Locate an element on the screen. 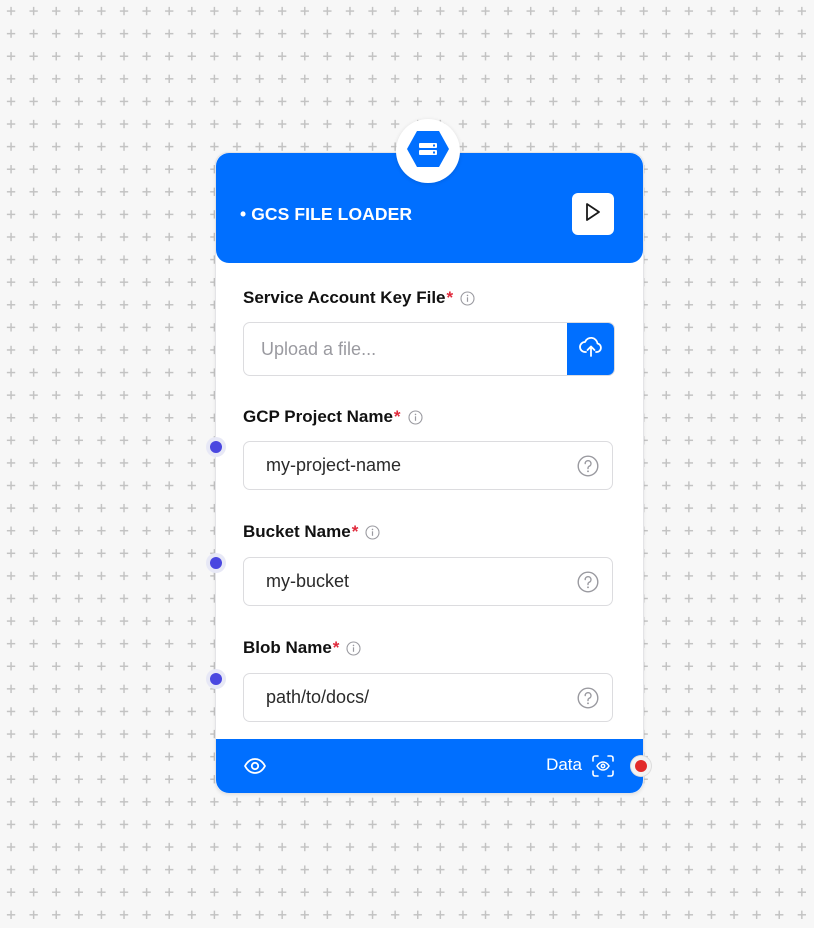  blob-name-input: path/to/docs/ is located at coordinates (428, 697).